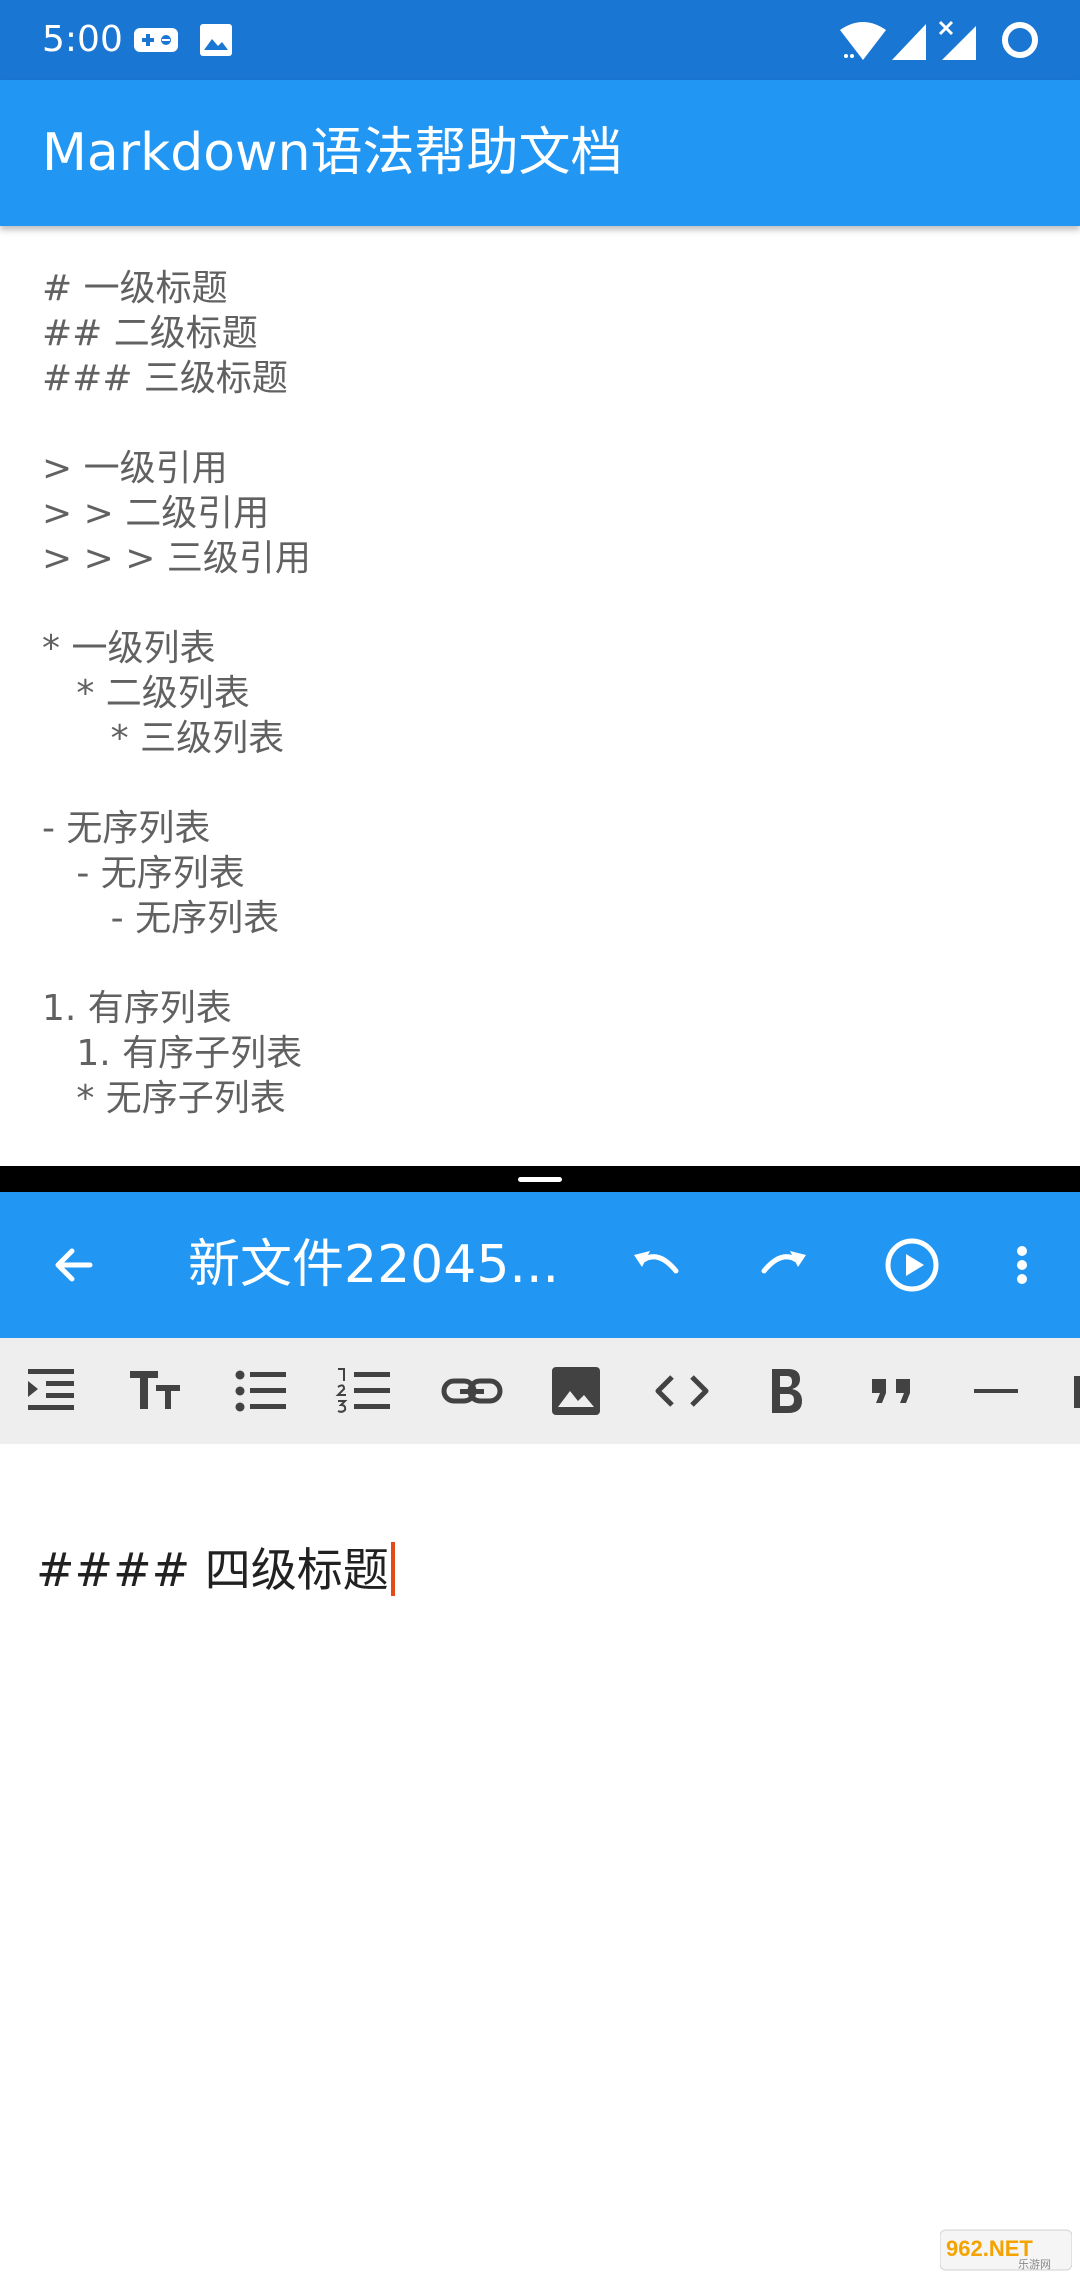  What do you see at coordinates (150, 333) in the screenshot?
I see `help-line: ## 二级标题` at bounding box center [150, 333].